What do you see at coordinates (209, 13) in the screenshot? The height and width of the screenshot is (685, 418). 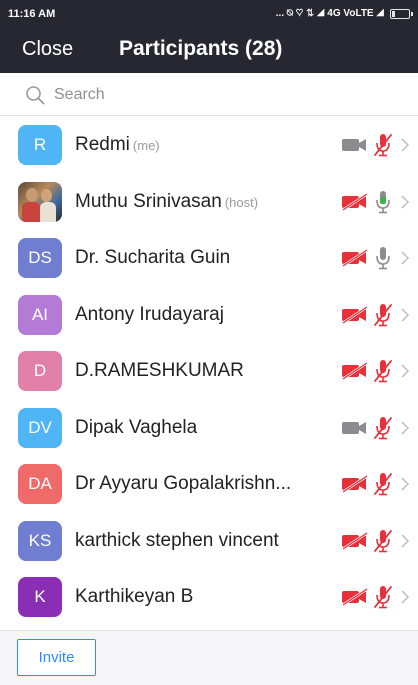 I see `status-bar: 11:16 AM ... ⍉ ♡ ⇅ ◢ 4G VoLTE ◢` at bounding box center [209, 13].